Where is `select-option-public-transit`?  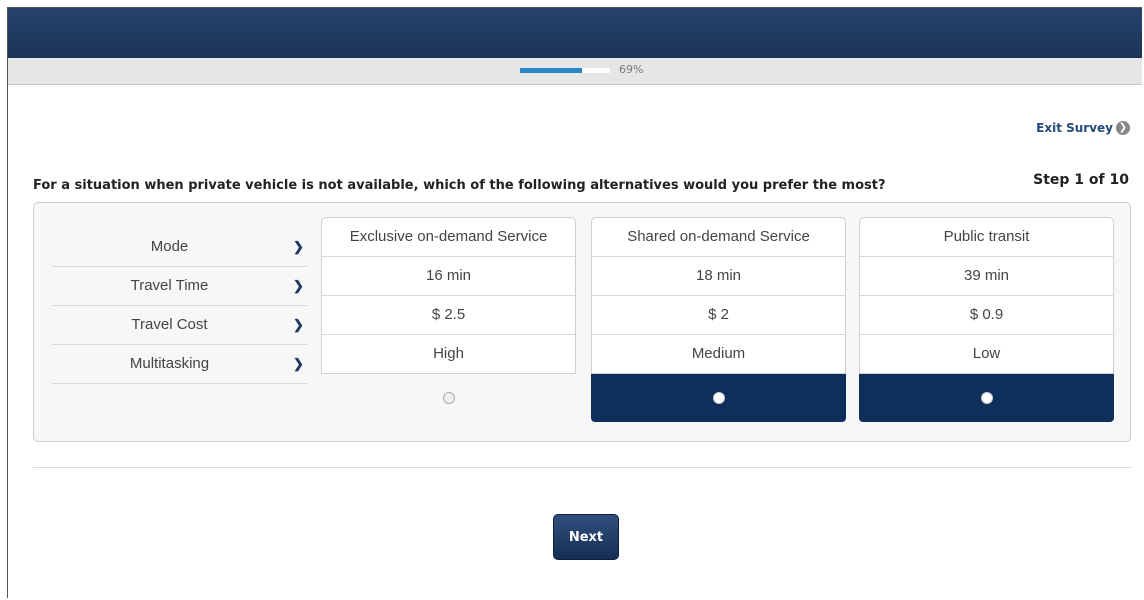 select-option-public-transit is located at coordinates (986, 398).